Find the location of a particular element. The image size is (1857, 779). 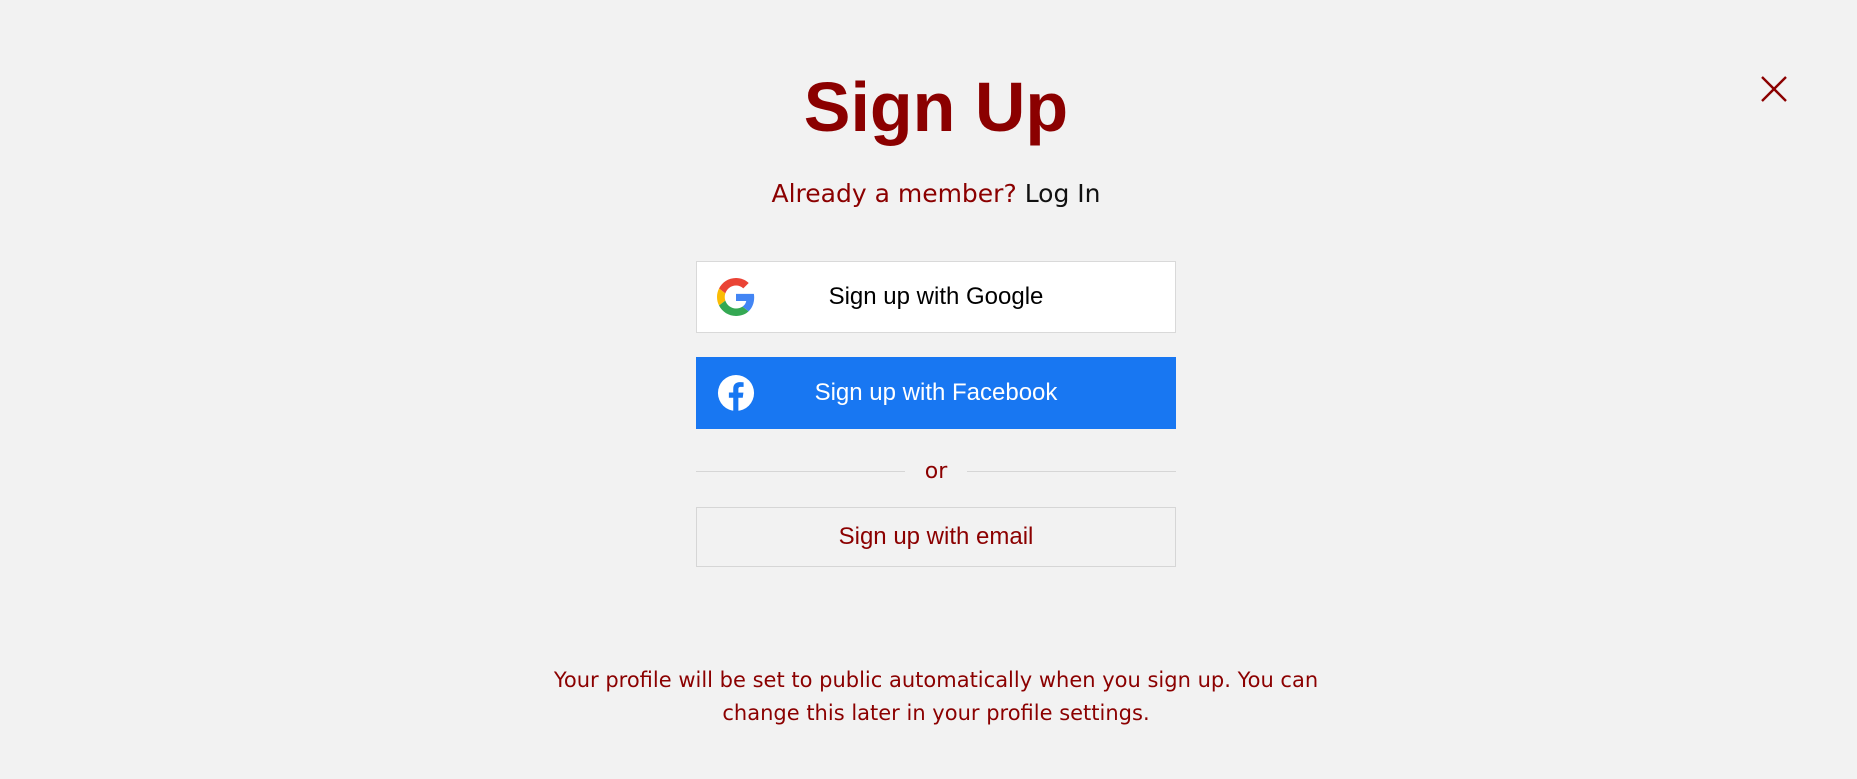

facebook-button-label: Sign up with Facebook is located at coordinates (936, 392).